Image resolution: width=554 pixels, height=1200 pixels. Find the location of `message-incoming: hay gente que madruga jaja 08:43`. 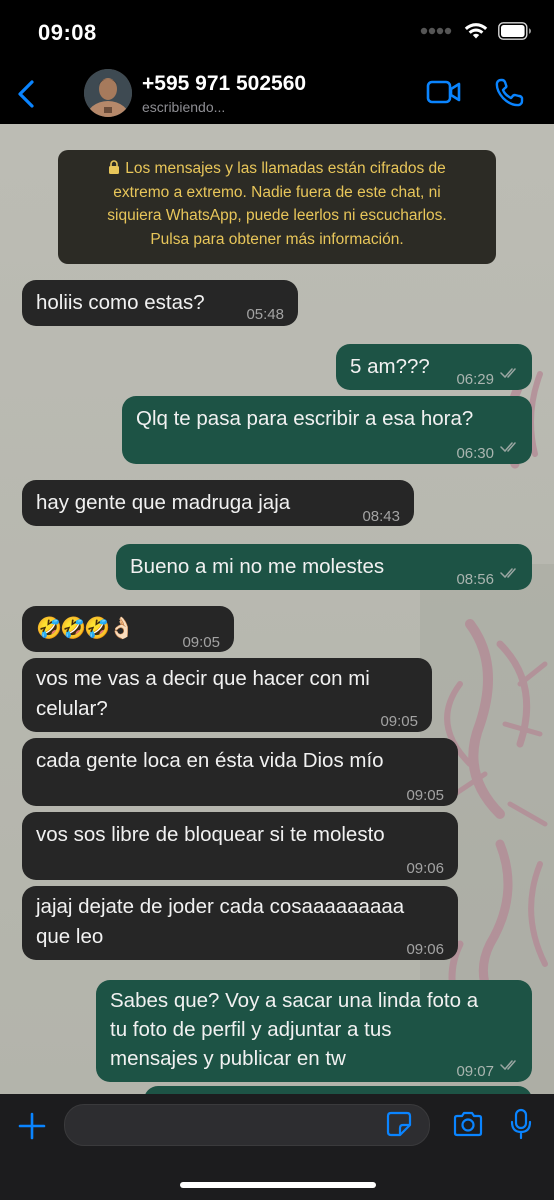

message-incoming: hay gente que madruga jaja 08:43 is located at coordinates (218, 503).